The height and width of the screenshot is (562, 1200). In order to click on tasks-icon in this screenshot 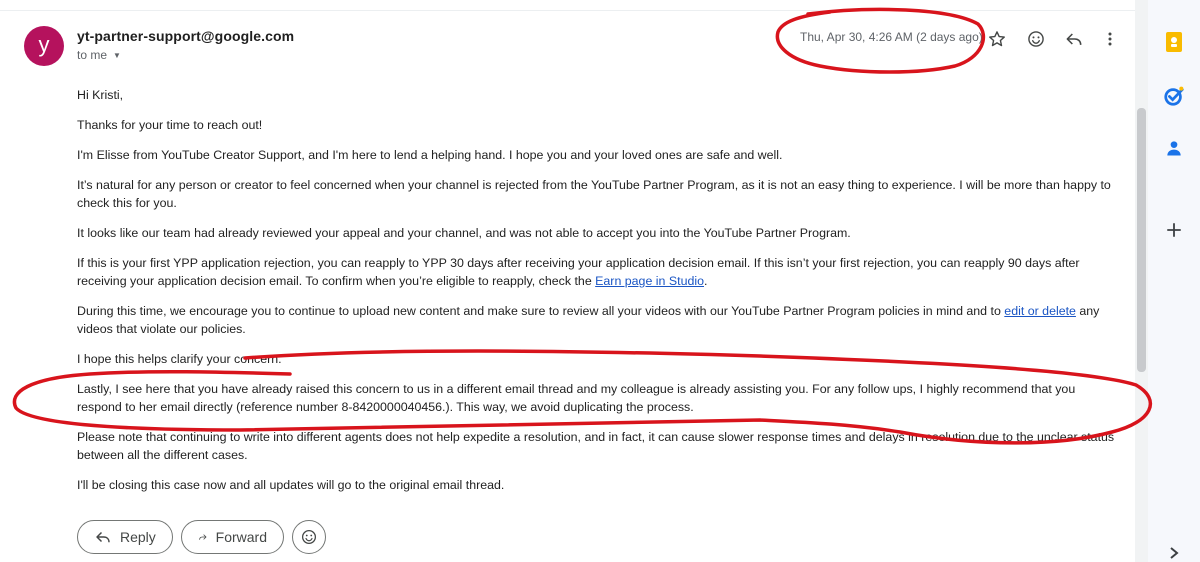, I will do `click(1174, 96)`.